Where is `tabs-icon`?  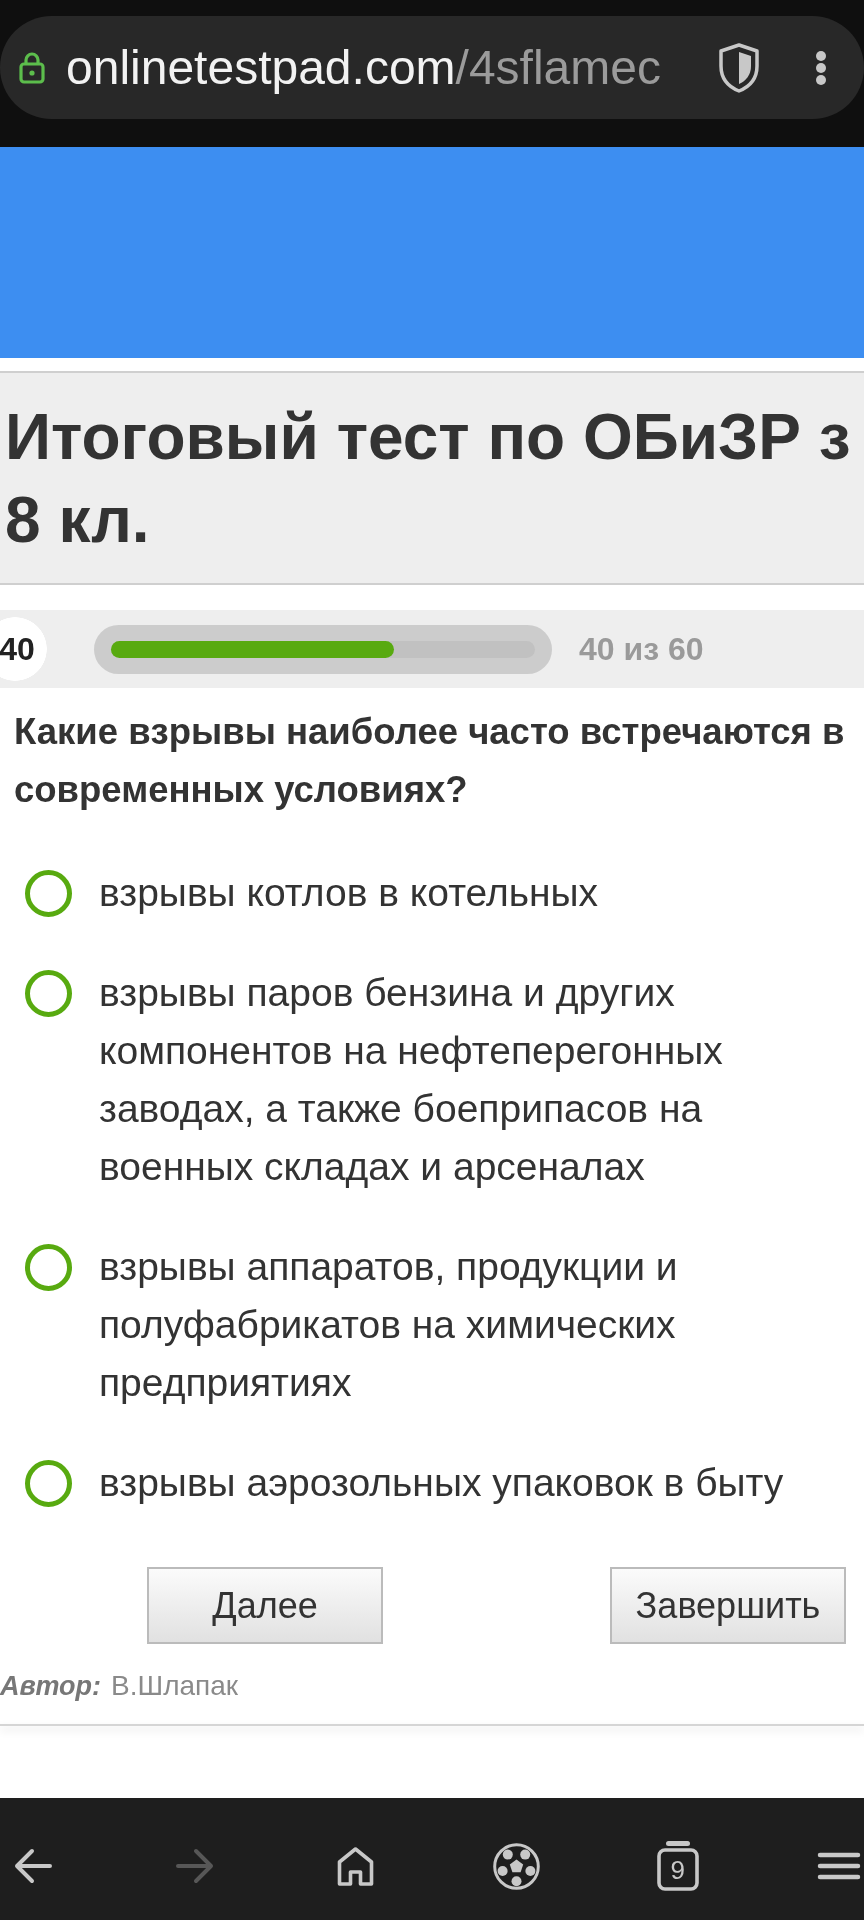
tabs-icon is located at coordinates (677, 1866).